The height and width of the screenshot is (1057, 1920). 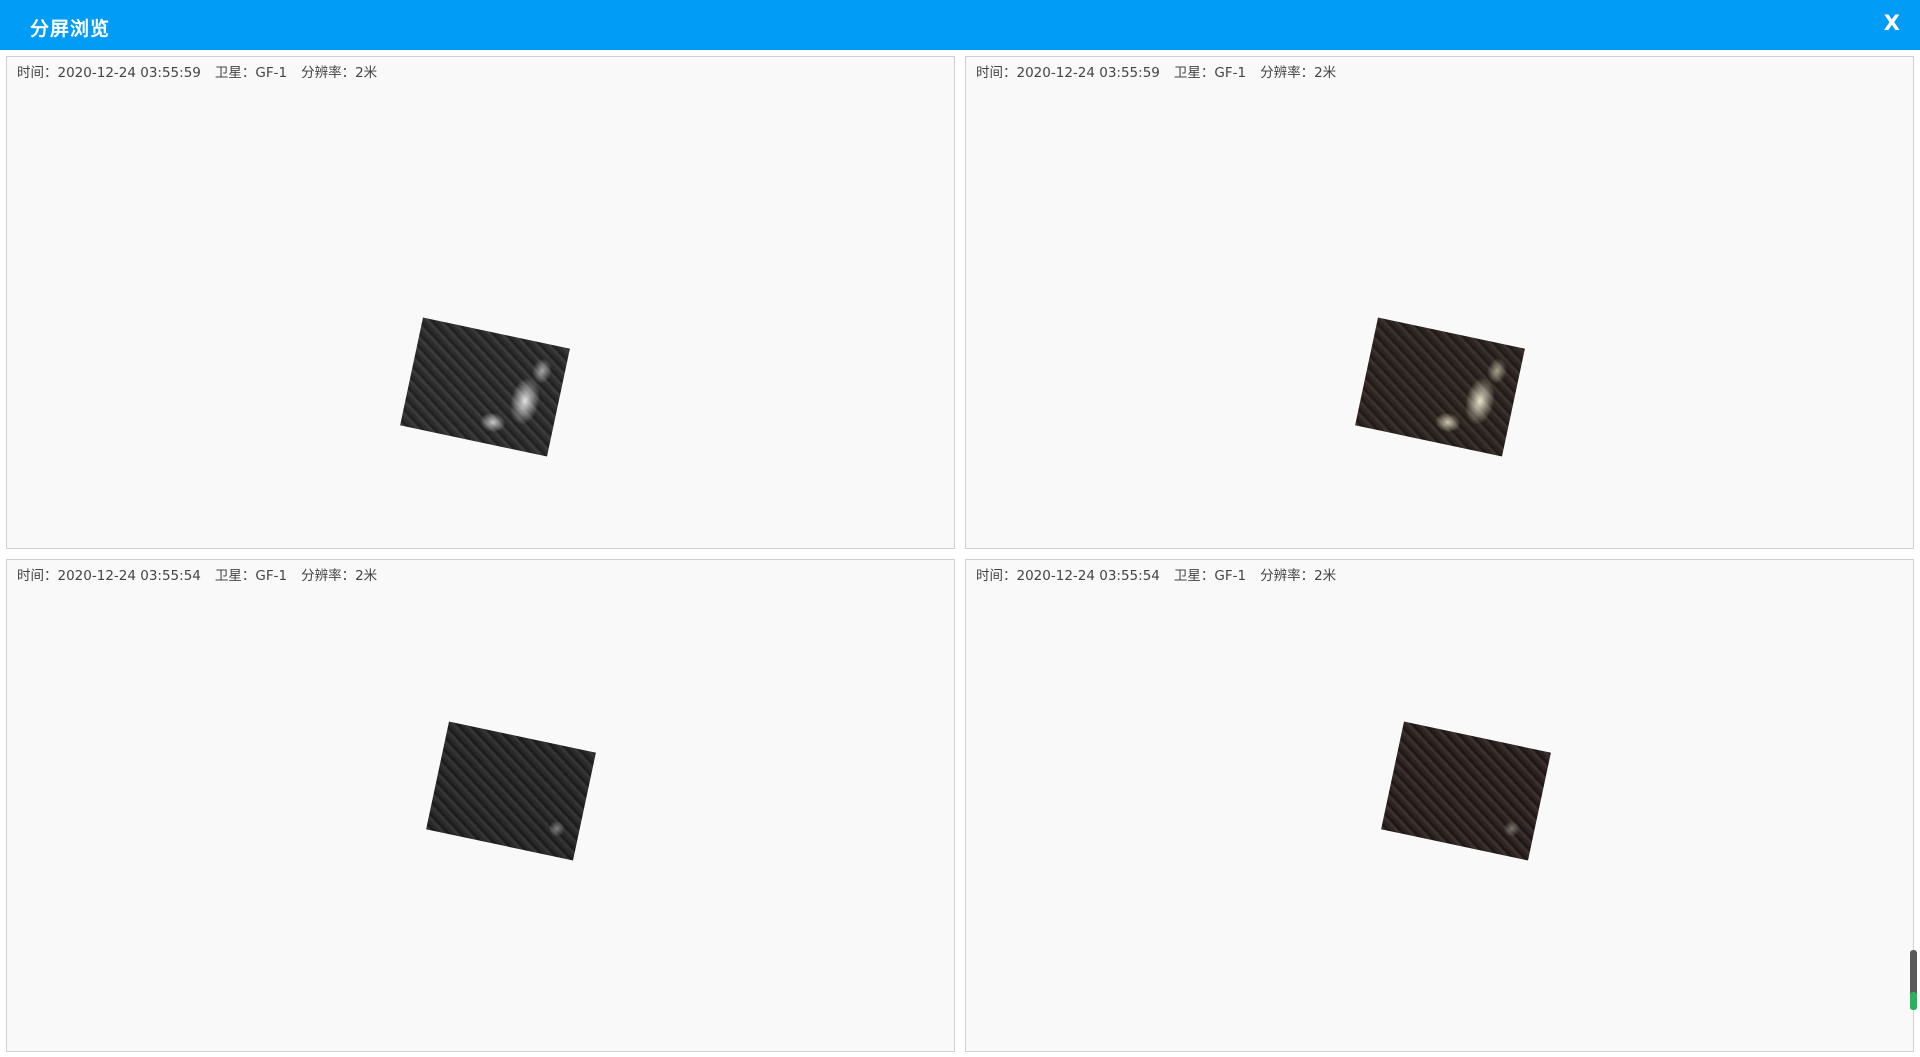 What do you see at coordinates (70, 29) in the screenshot?
I see `window-title: 分屏浏览` at bounding box center [70, 29].